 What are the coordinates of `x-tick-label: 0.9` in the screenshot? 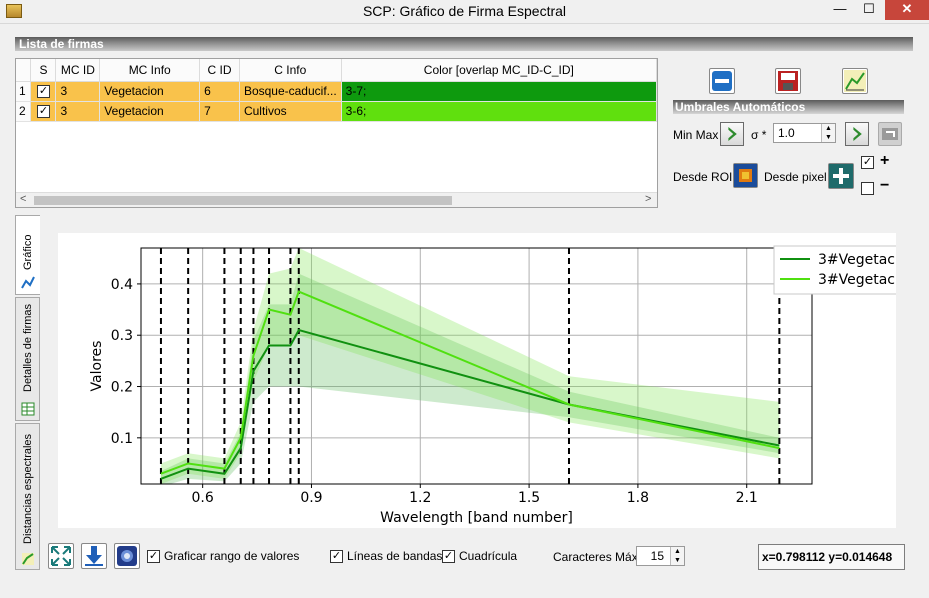 It's located at (311, 498).